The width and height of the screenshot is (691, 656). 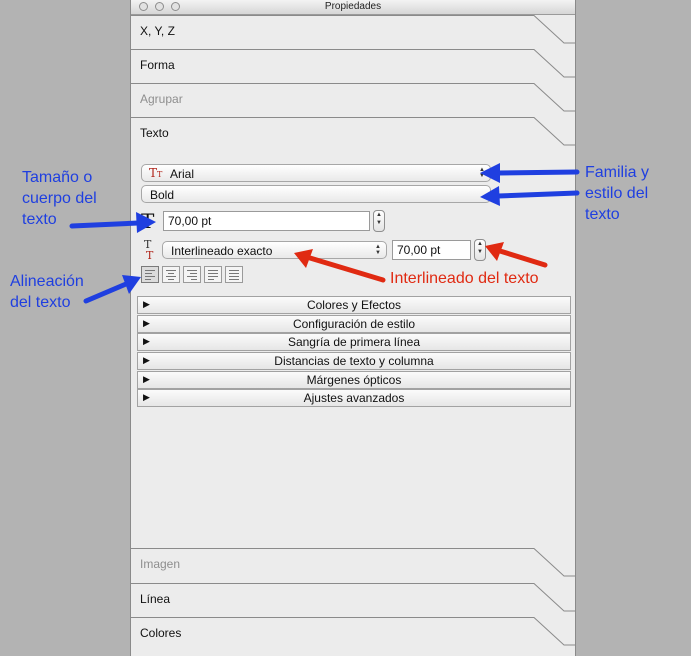 I want to click on arrow-leading-mode, so click(x=346, y=269).